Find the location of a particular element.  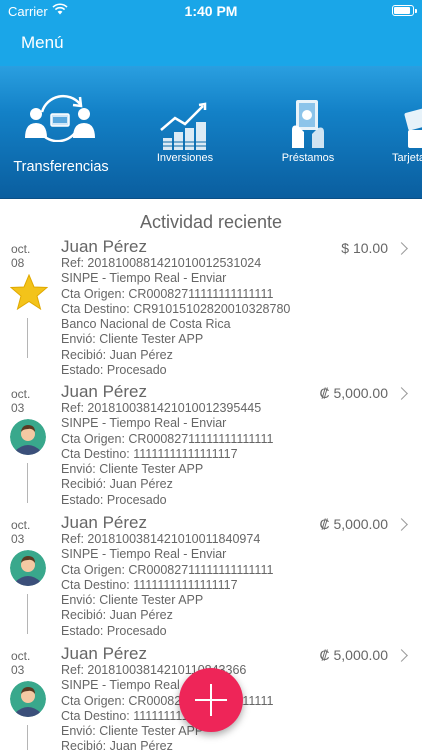

star-icon is located at coordinates (29, 292).